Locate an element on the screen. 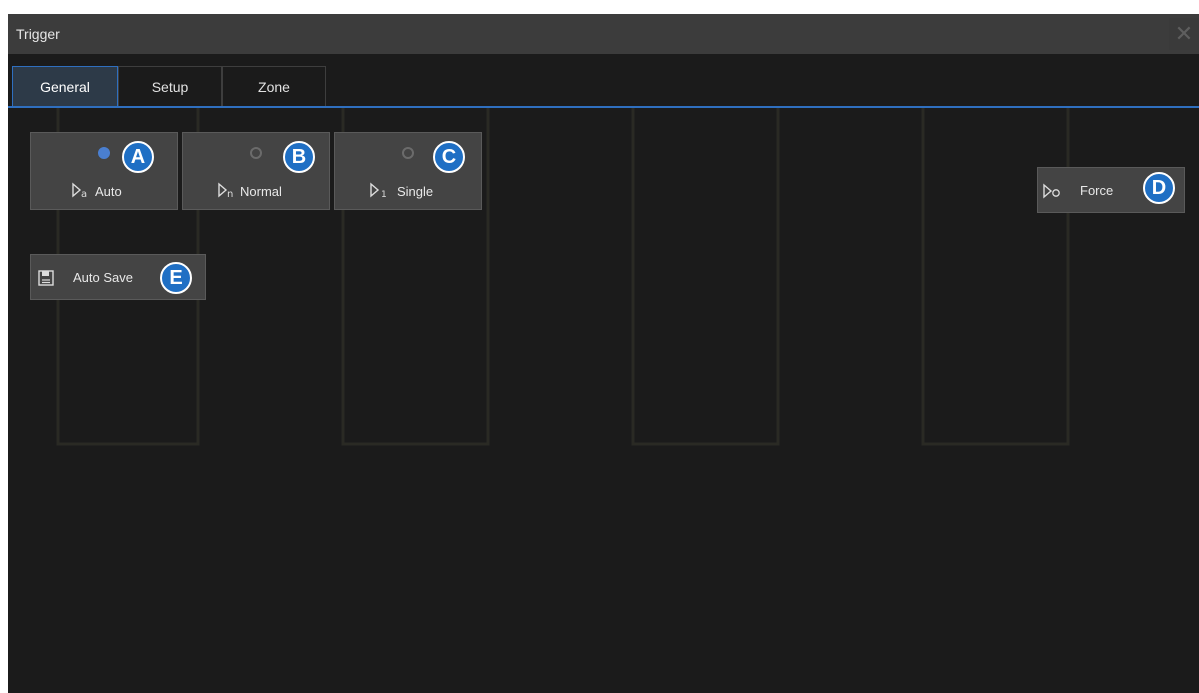 The image size is (1199, 693). trigger-auto-icon: a is located at coordinates (79, 190).